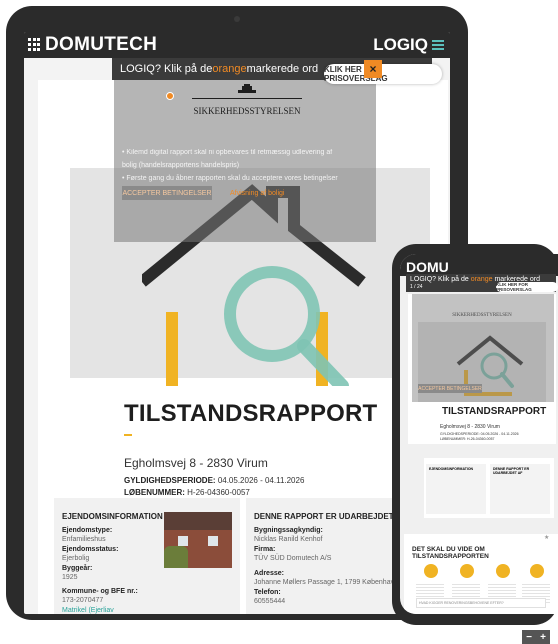 This screenshot has height=644, width=558. I want to click on property-info-heading: EJENDOMSINFORMATION, so click(112, 516).